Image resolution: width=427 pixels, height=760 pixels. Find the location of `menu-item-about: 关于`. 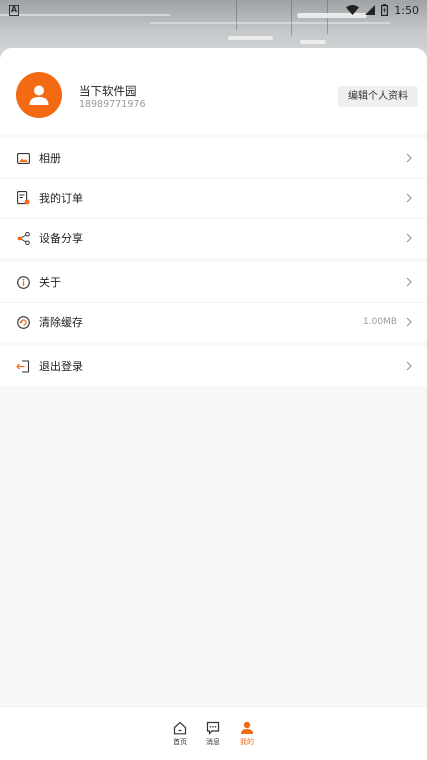

menu-item-about: 关于 is located at coordinates (213, 282).